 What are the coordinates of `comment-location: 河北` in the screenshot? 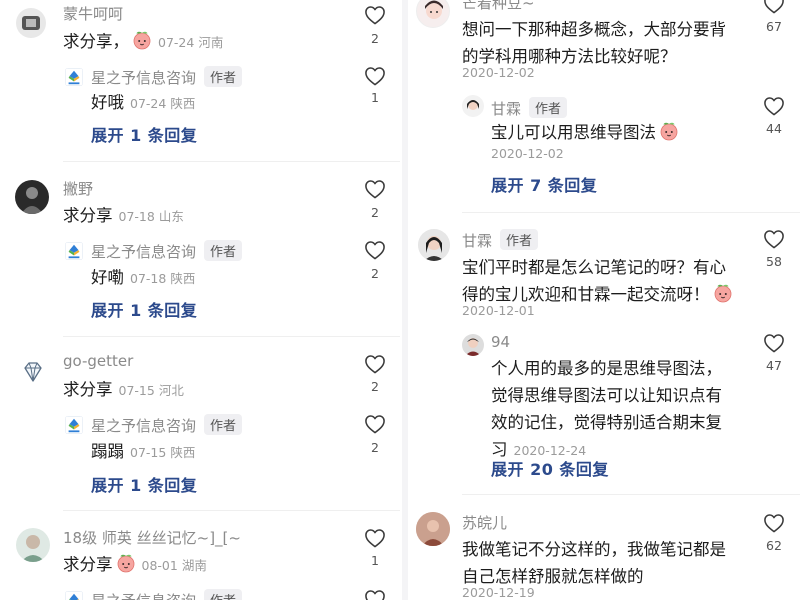 It's located at (171, 390).